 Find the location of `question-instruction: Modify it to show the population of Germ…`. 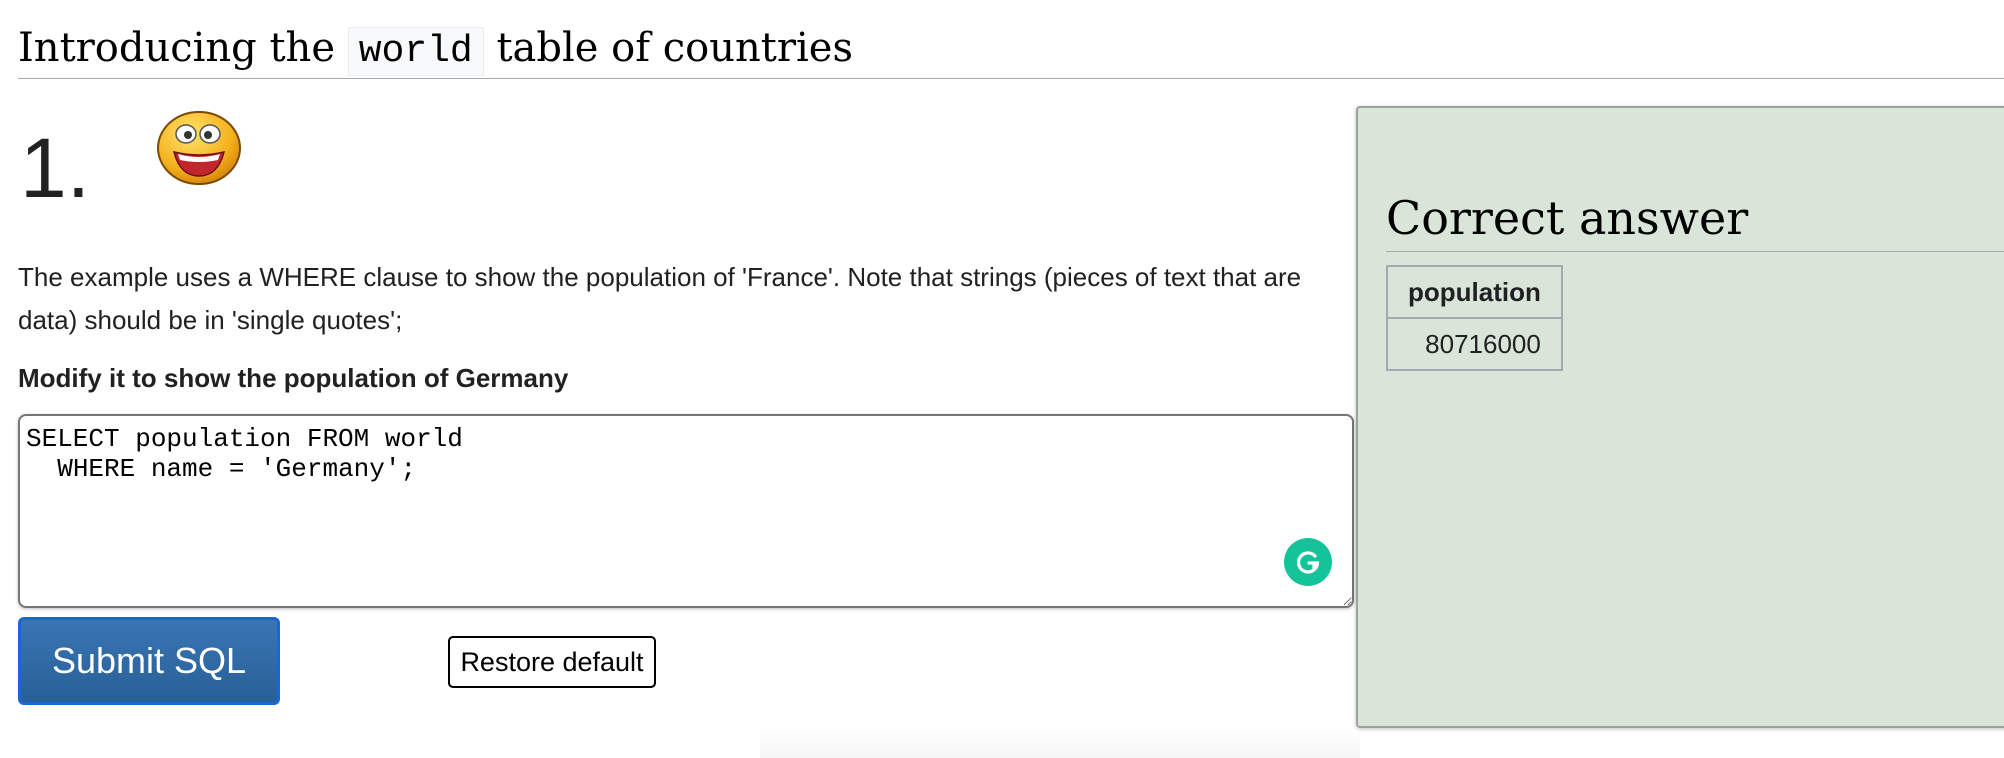

question-instruction: Modify it to show the population of Germ… is located at coordinates (293, 378).